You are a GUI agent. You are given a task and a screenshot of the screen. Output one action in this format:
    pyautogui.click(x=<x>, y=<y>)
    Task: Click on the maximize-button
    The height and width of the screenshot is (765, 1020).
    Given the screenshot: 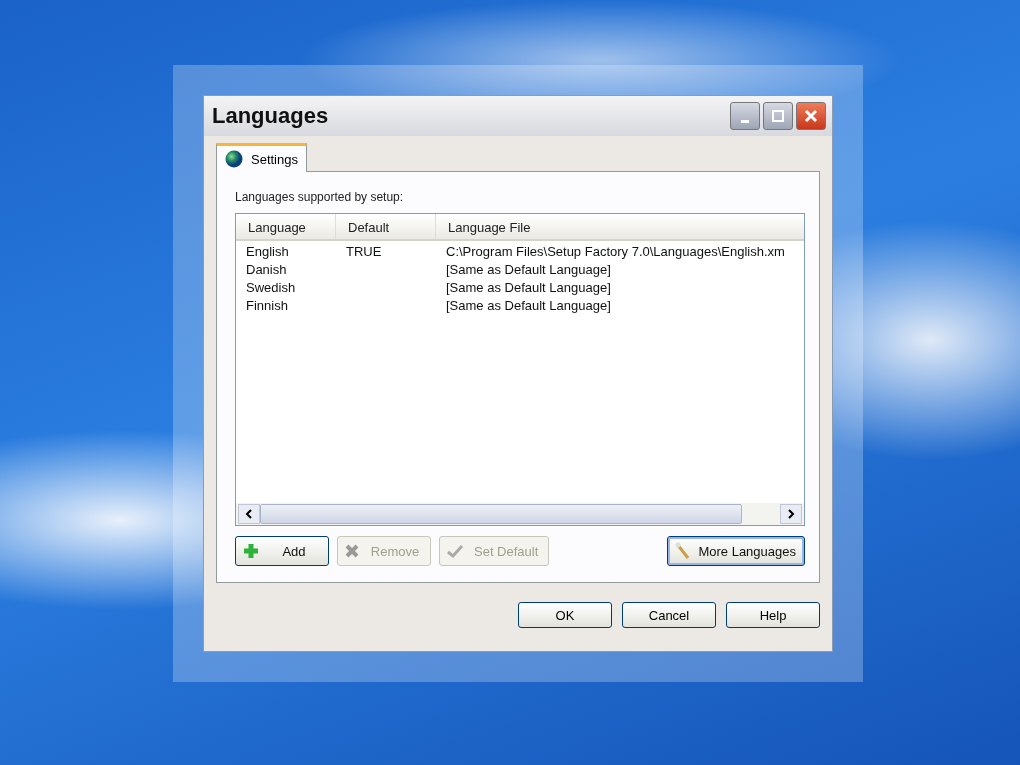 What is the action you would take?
    pyautogui.click(x=778, y=116)
    